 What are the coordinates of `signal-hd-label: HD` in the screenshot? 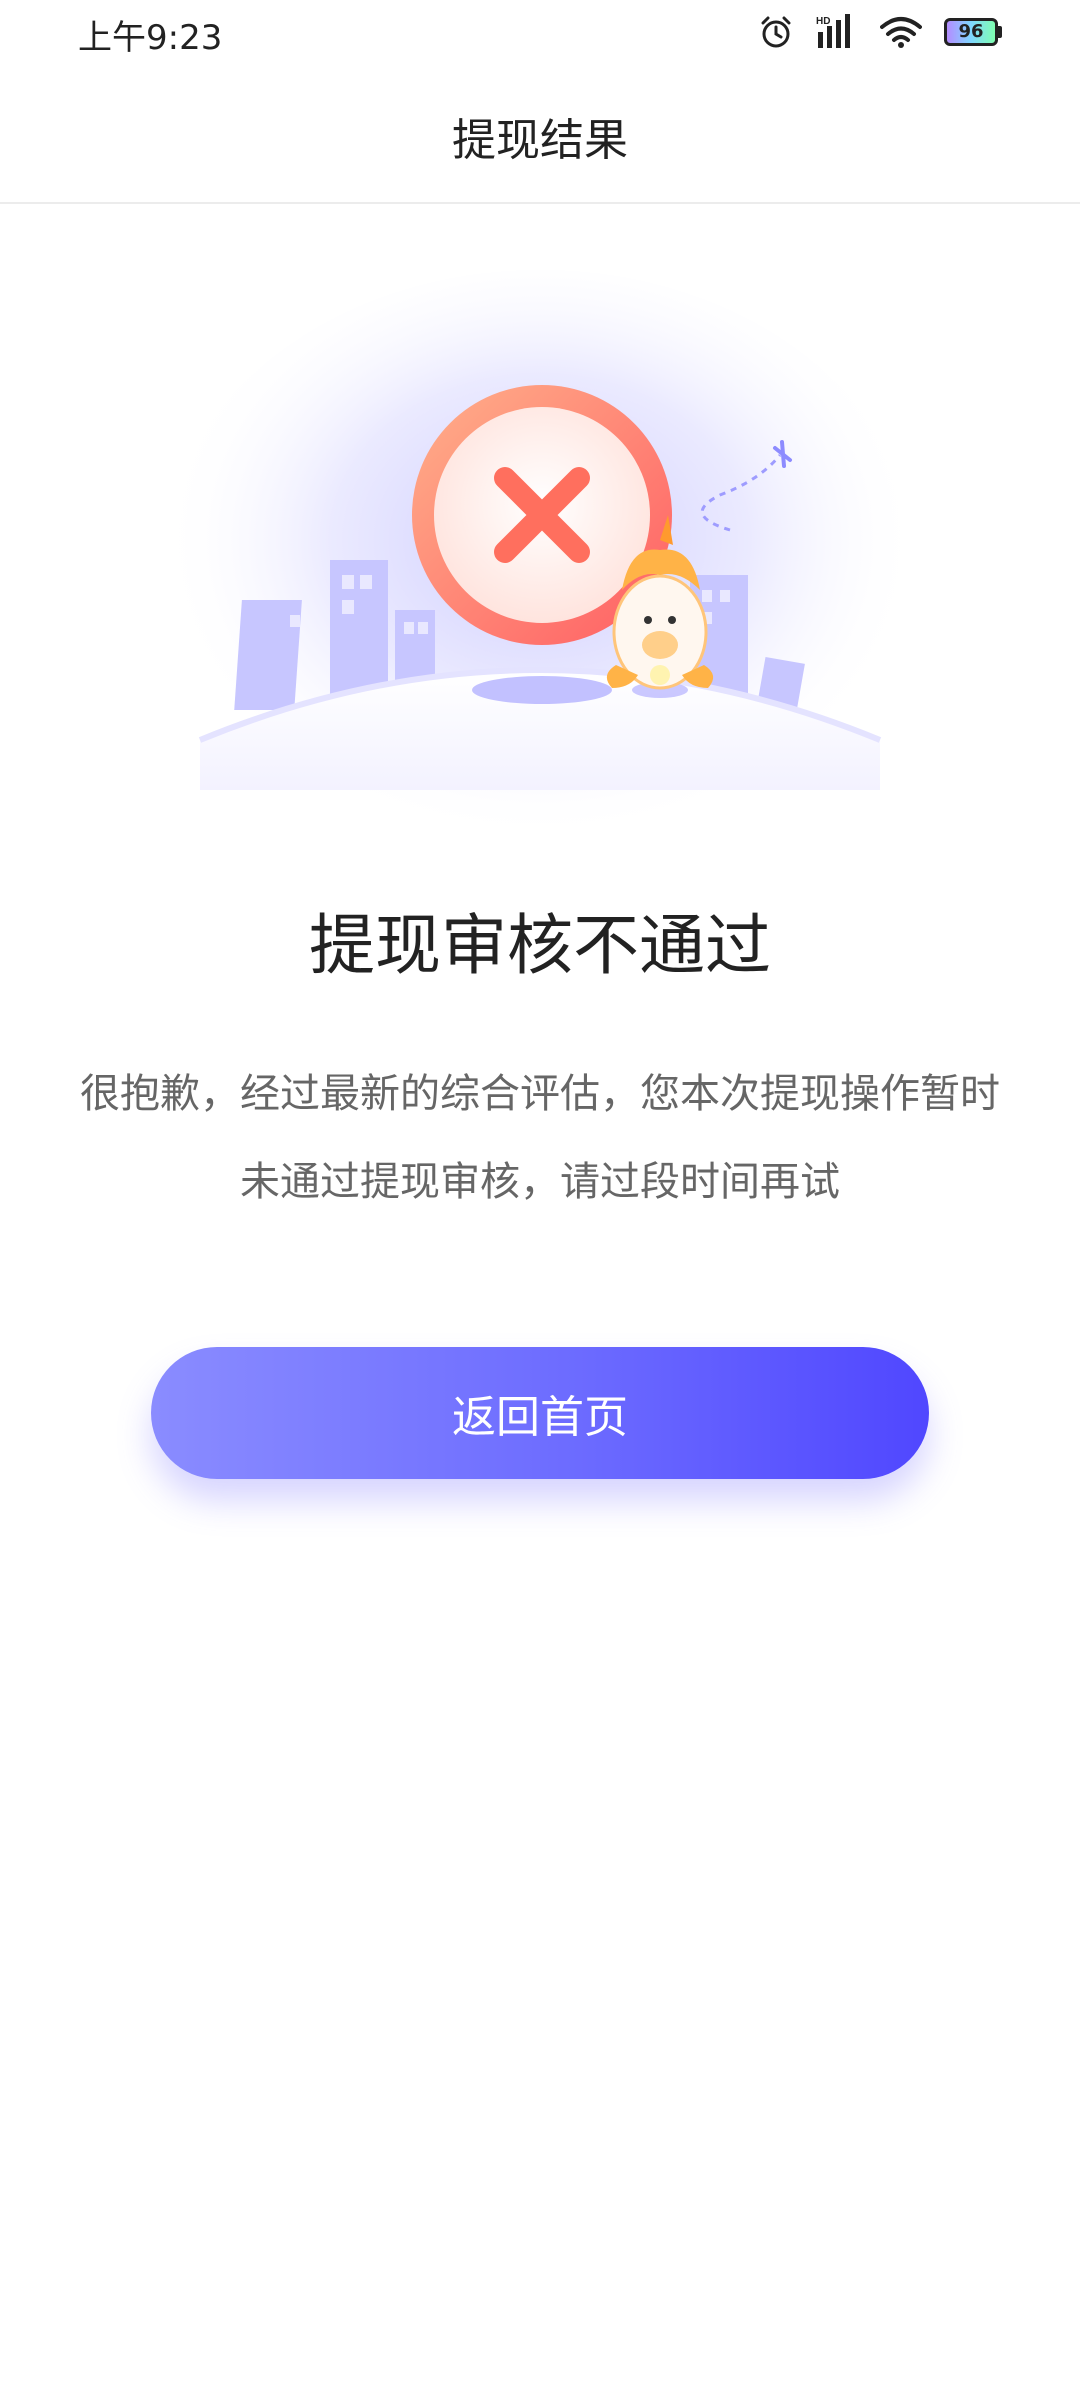 It's located at (823, 21).